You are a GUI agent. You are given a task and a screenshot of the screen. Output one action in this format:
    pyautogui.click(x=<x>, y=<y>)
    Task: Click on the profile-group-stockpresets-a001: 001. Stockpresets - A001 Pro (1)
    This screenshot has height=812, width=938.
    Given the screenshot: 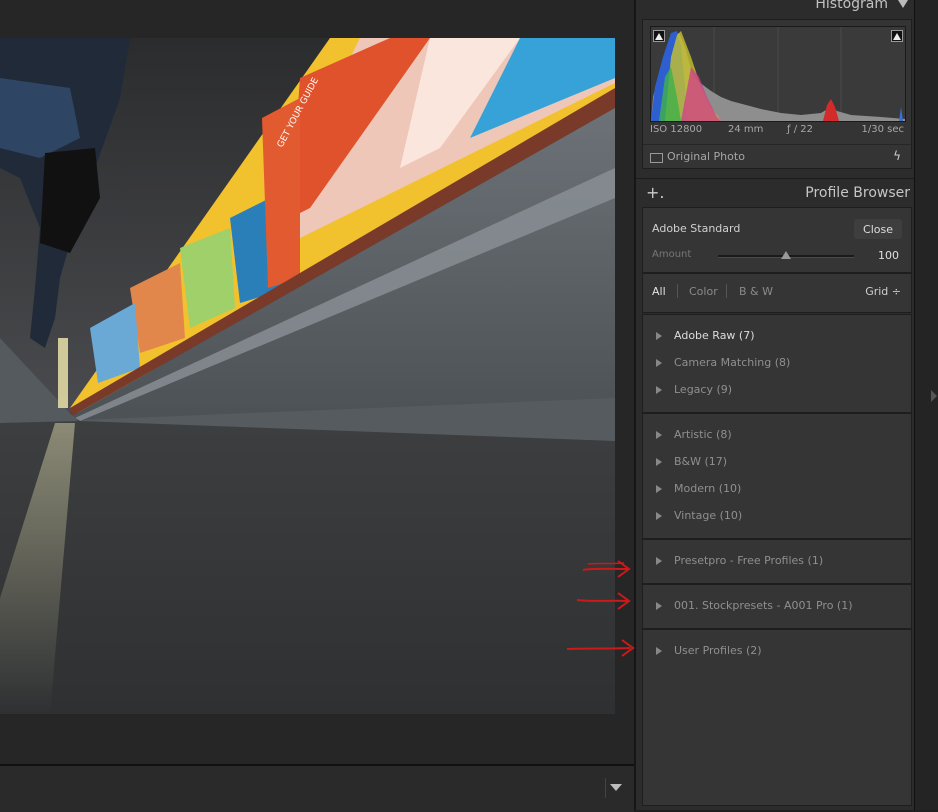 What is the action you would take?
    pyautogui.click(x=777, y=606)
    